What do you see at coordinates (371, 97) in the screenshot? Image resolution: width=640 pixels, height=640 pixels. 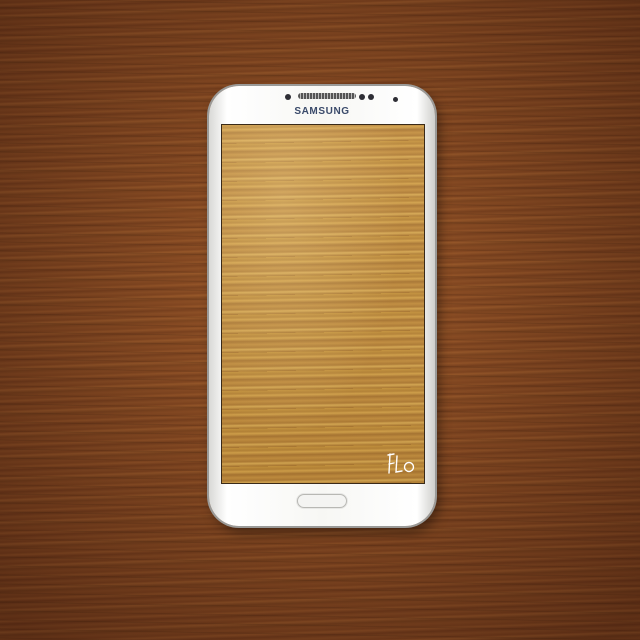 I see `light-sensor` at bounding box center [371, 97].